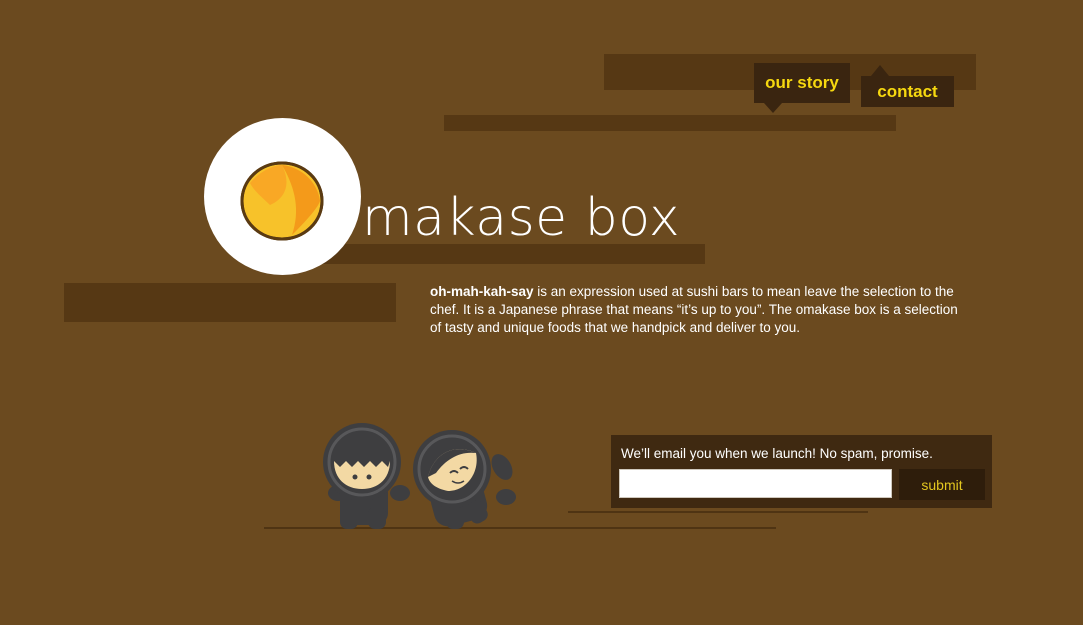 This screenshot has height=625, width=1083. I want to click on nav-contact-link: contact, so click(907, 86).